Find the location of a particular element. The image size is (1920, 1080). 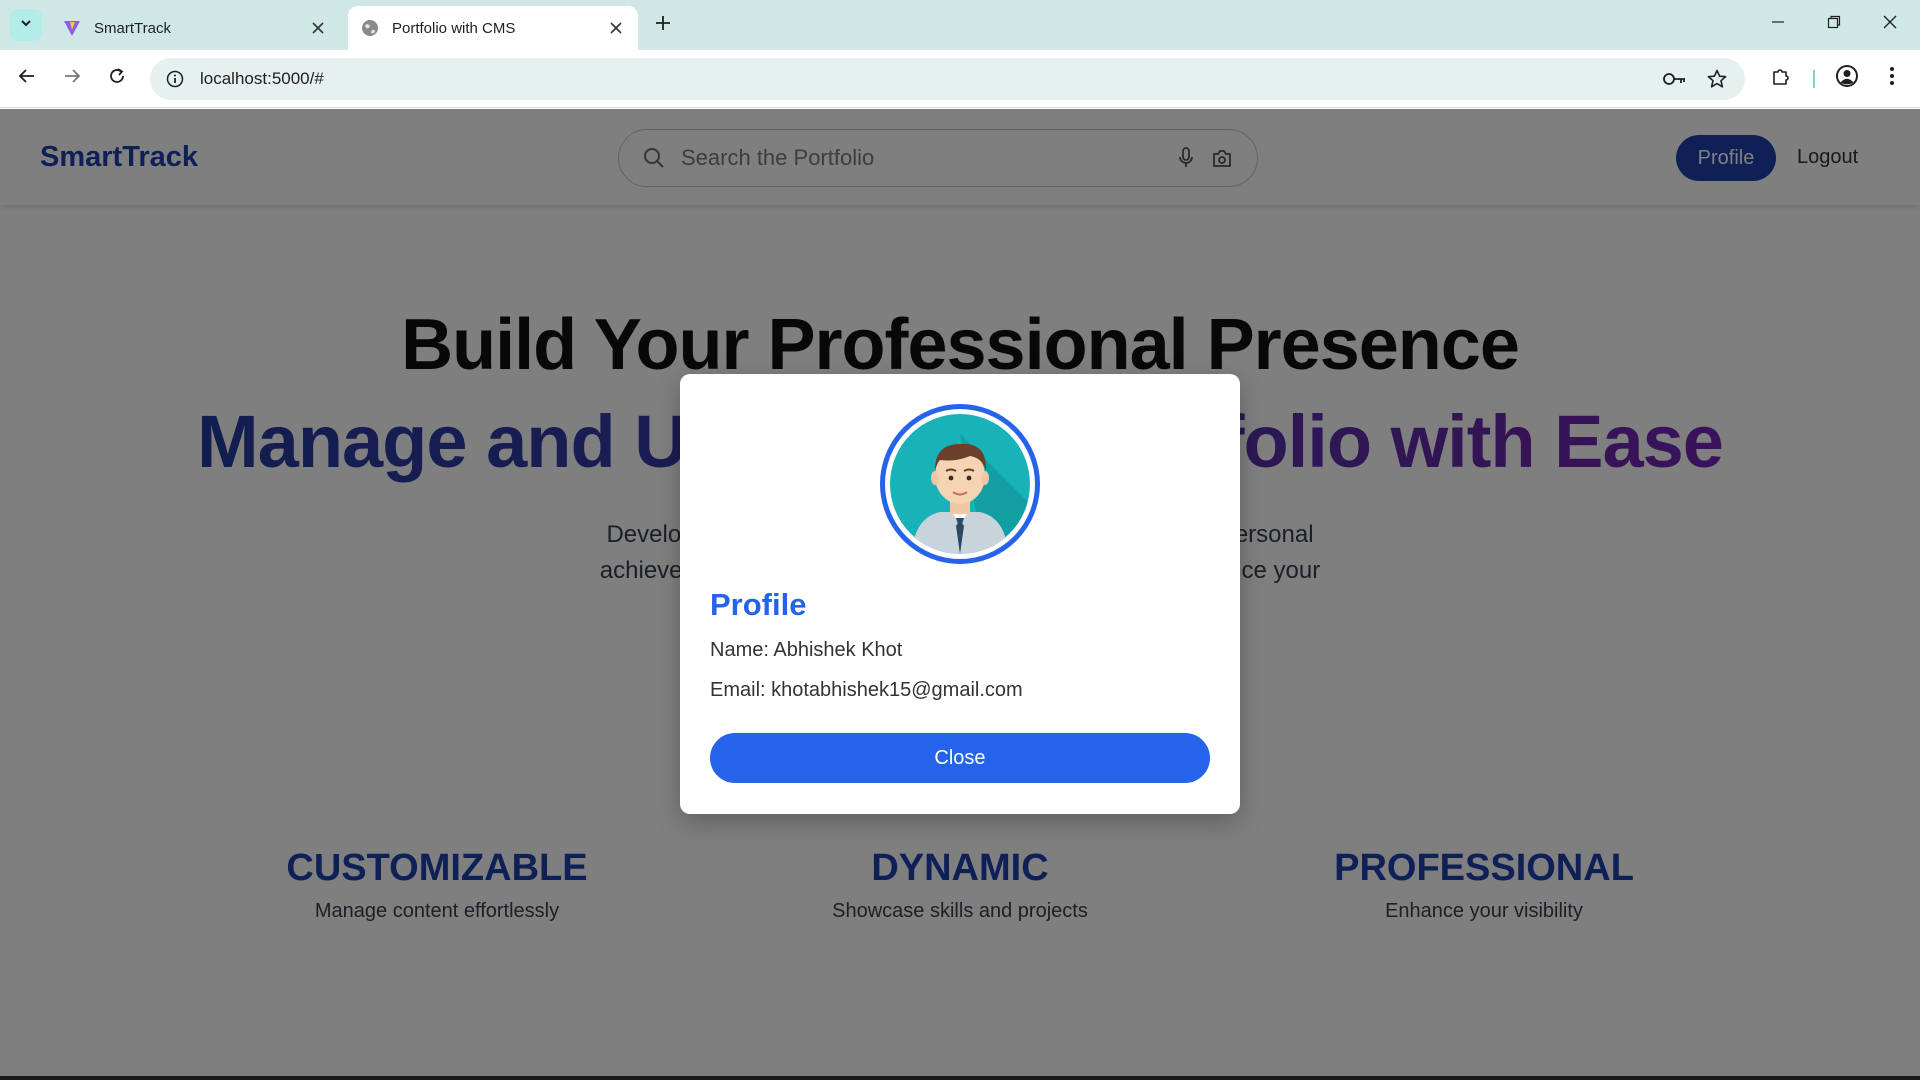

new-tab-button is located at coordinates (663, 25).